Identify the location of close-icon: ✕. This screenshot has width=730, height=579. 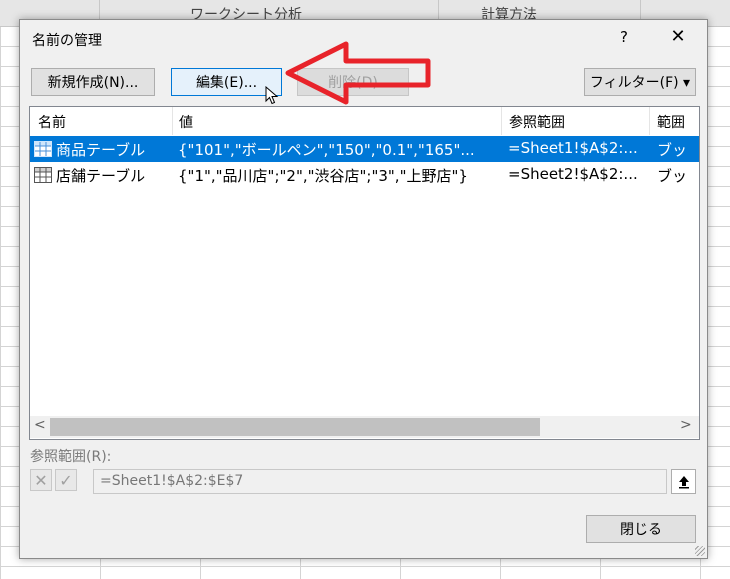
(678, 36).